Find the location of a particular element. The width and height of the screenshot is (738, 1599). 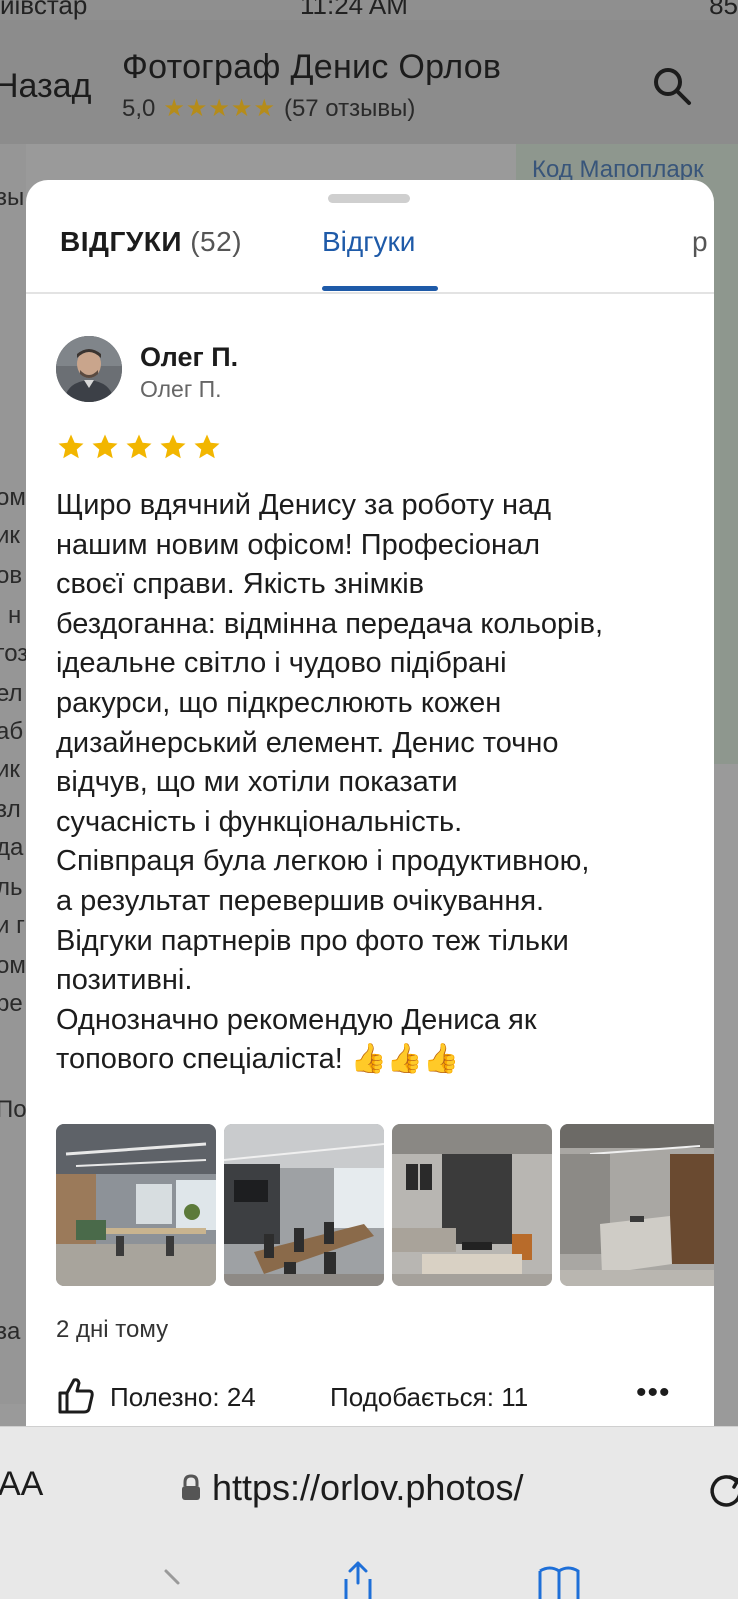

review-actions: Полезно: 24 Подобається: 11 ••• is located at coordinates (376, 1396).